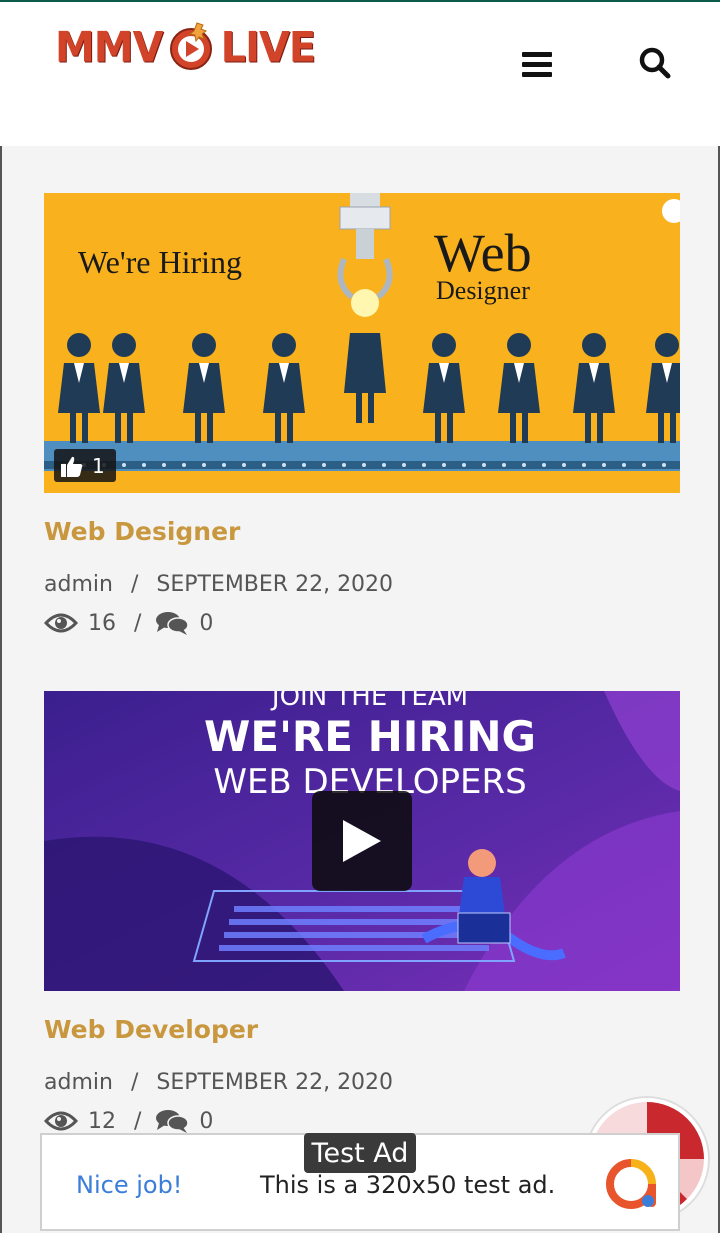  Describe the element at coordinates (631, 1184) in the screenshot. I see `ad-network-icon` at that location.